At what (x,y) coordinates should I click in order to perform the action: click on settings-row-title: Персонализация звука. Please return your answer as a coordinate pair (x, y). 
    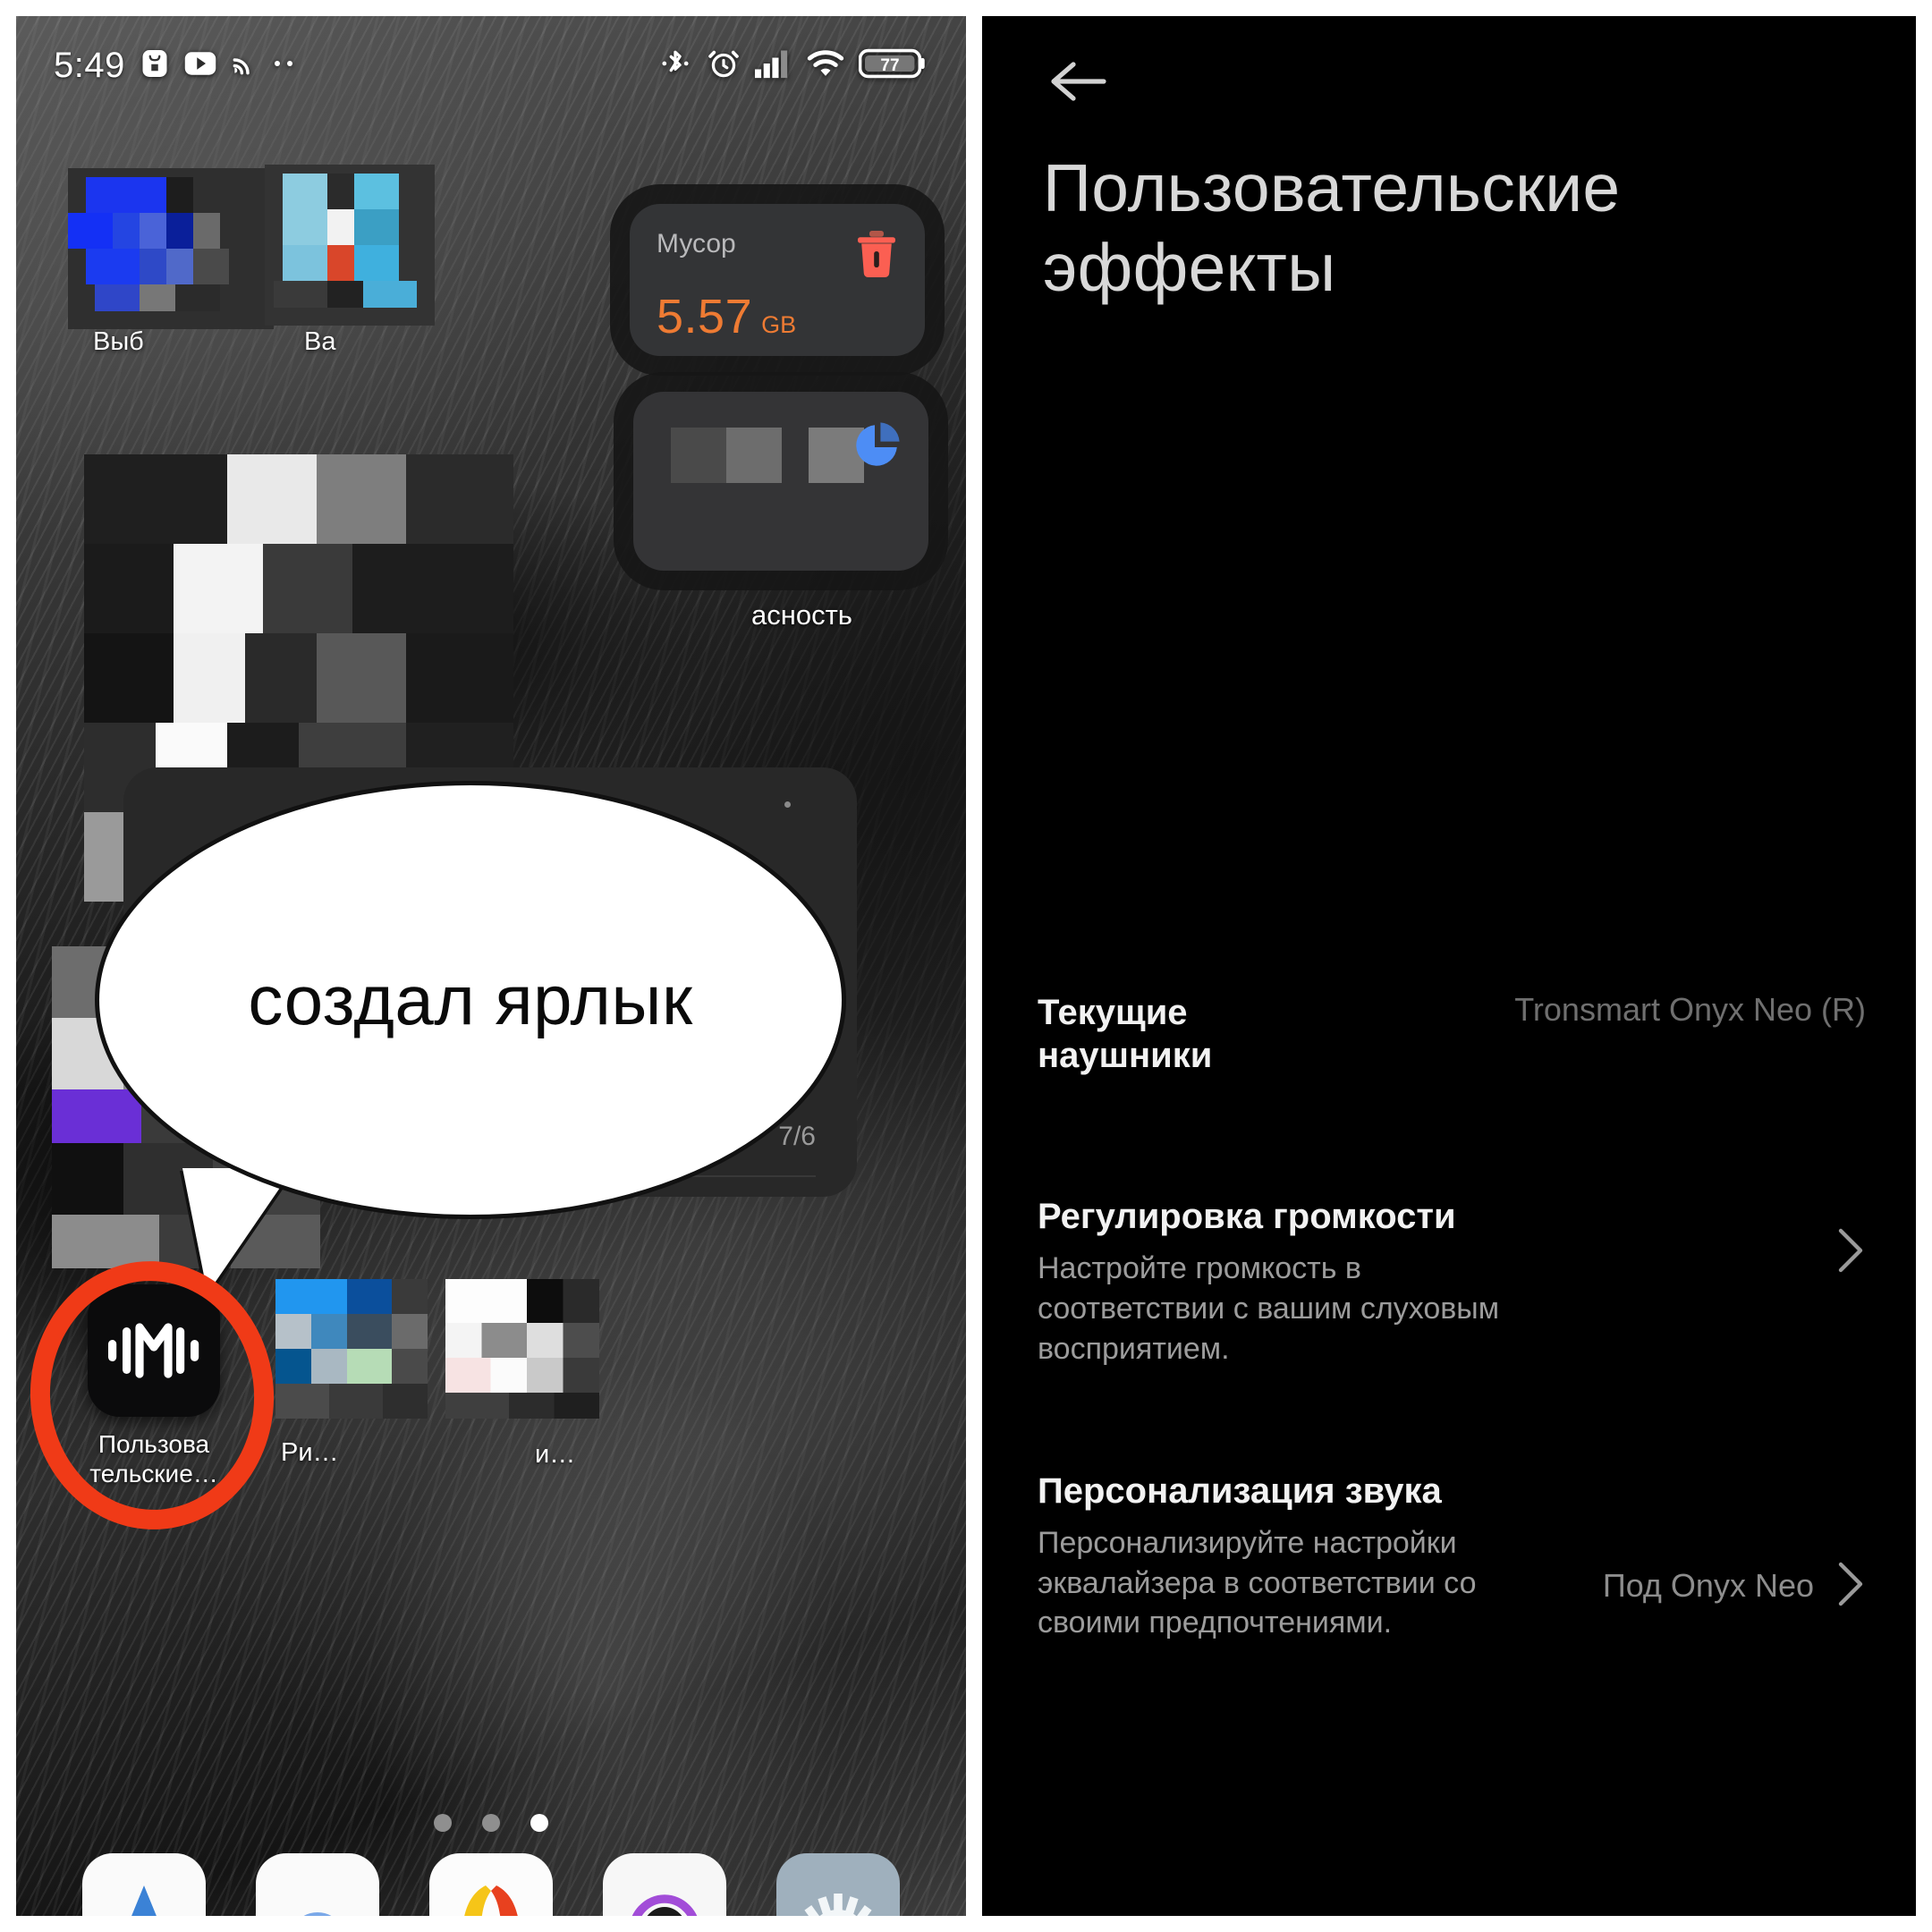
    Looking at the image, I should click on (1240, 1490).